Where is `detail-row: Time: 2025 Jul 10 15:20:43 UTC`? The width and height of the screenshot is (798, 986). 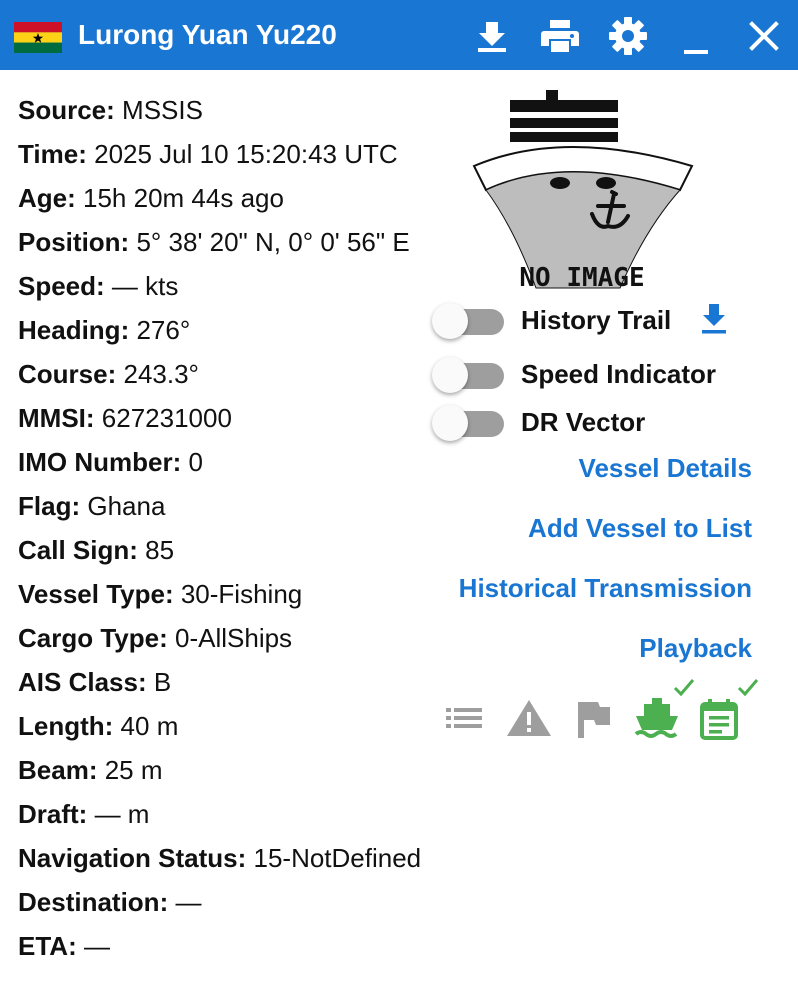 detail-row: Time: 2025 Jul 10 15:20:43 UTC is located at coordinates (233, 158).